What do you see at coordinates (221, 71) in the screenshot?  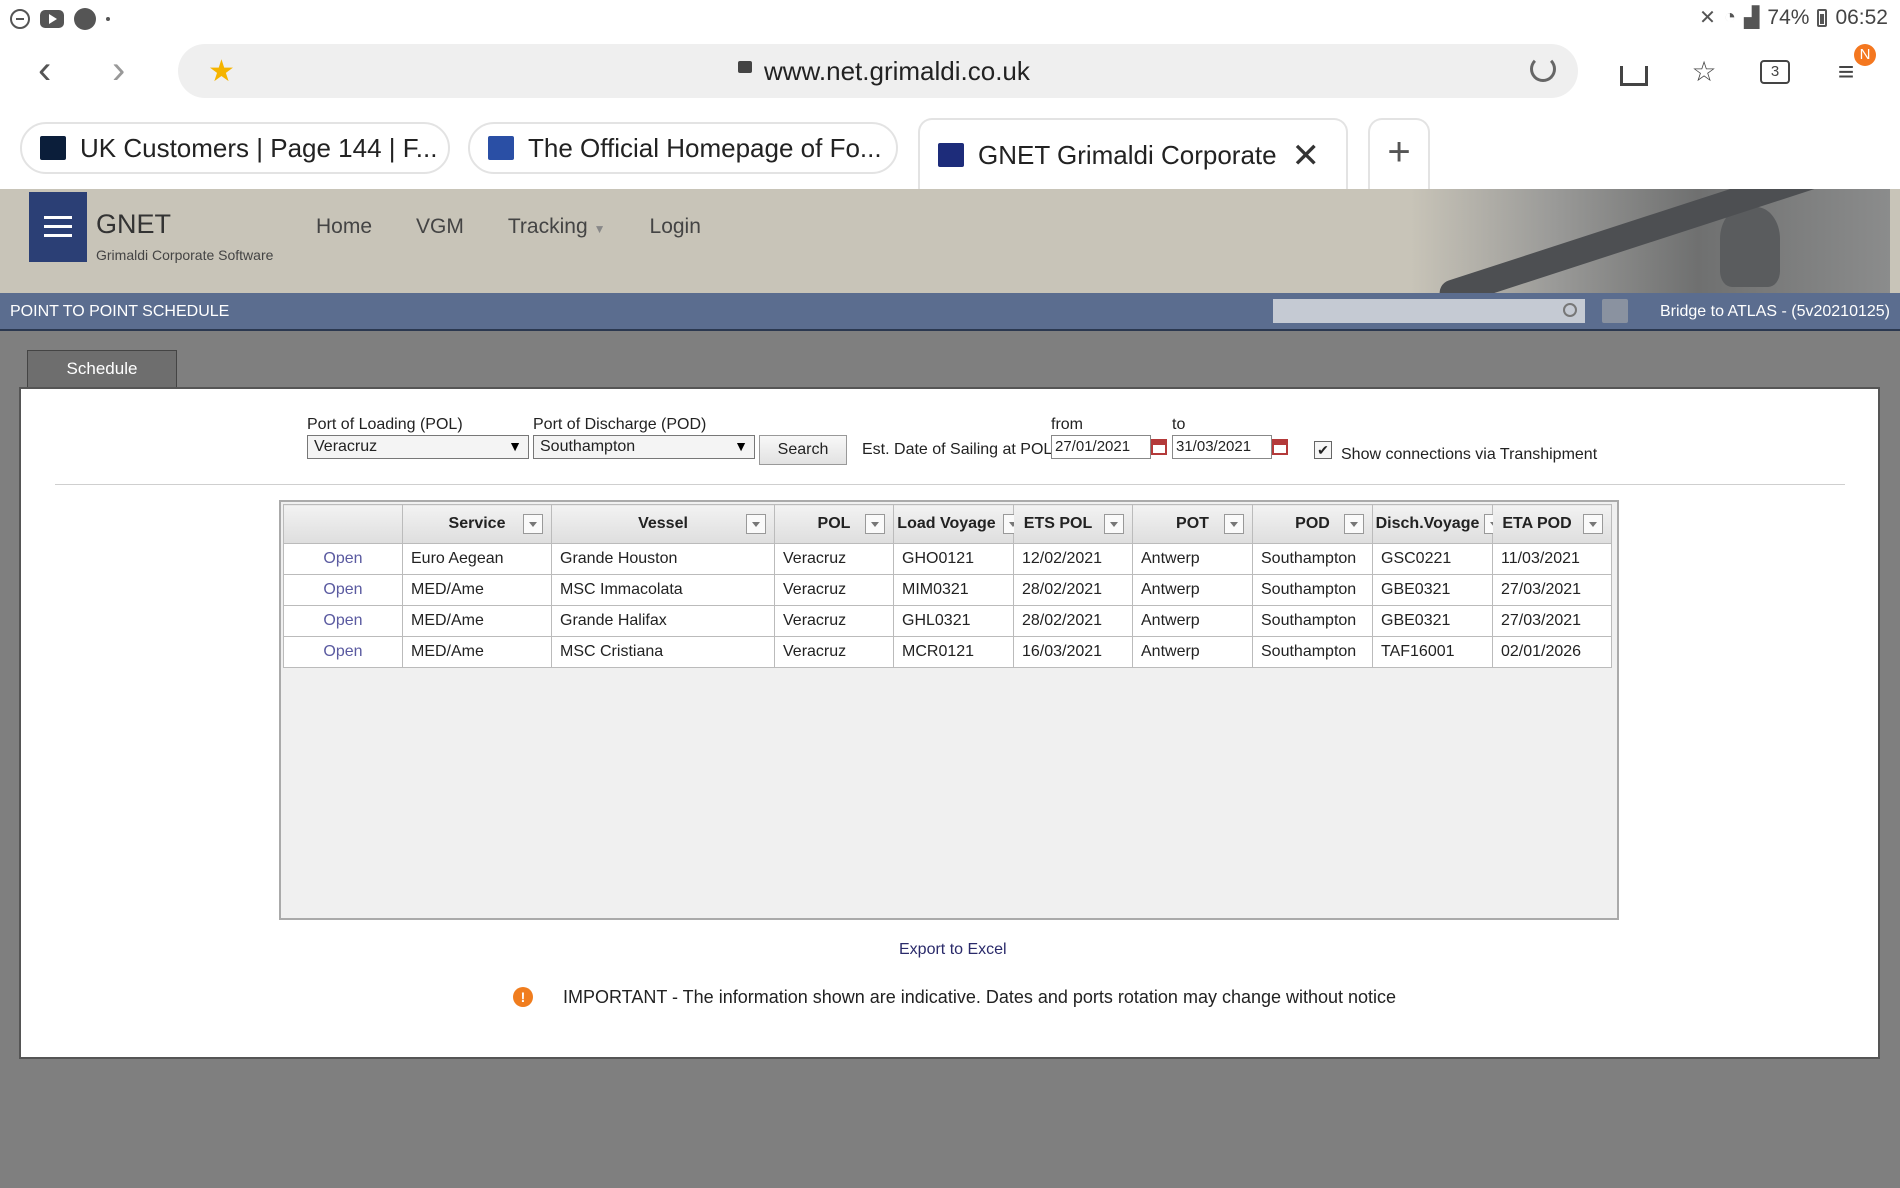 I see `bookmark-star-icon: ★` at bounding box center [221, 71].